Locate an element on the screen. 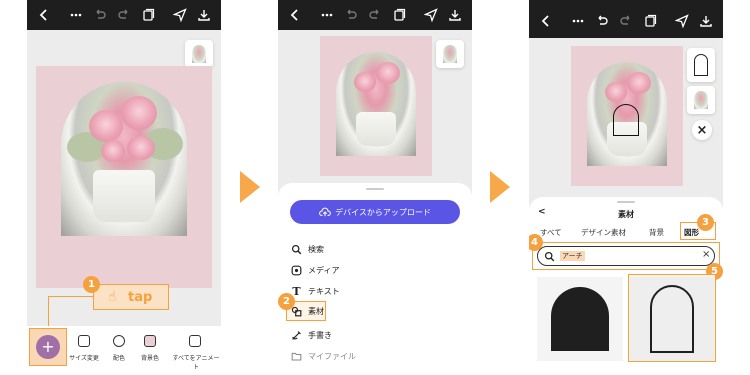 This screenshot has width=750, height=375. arch-layer-thumbnail is located at coordinates (701, 65).